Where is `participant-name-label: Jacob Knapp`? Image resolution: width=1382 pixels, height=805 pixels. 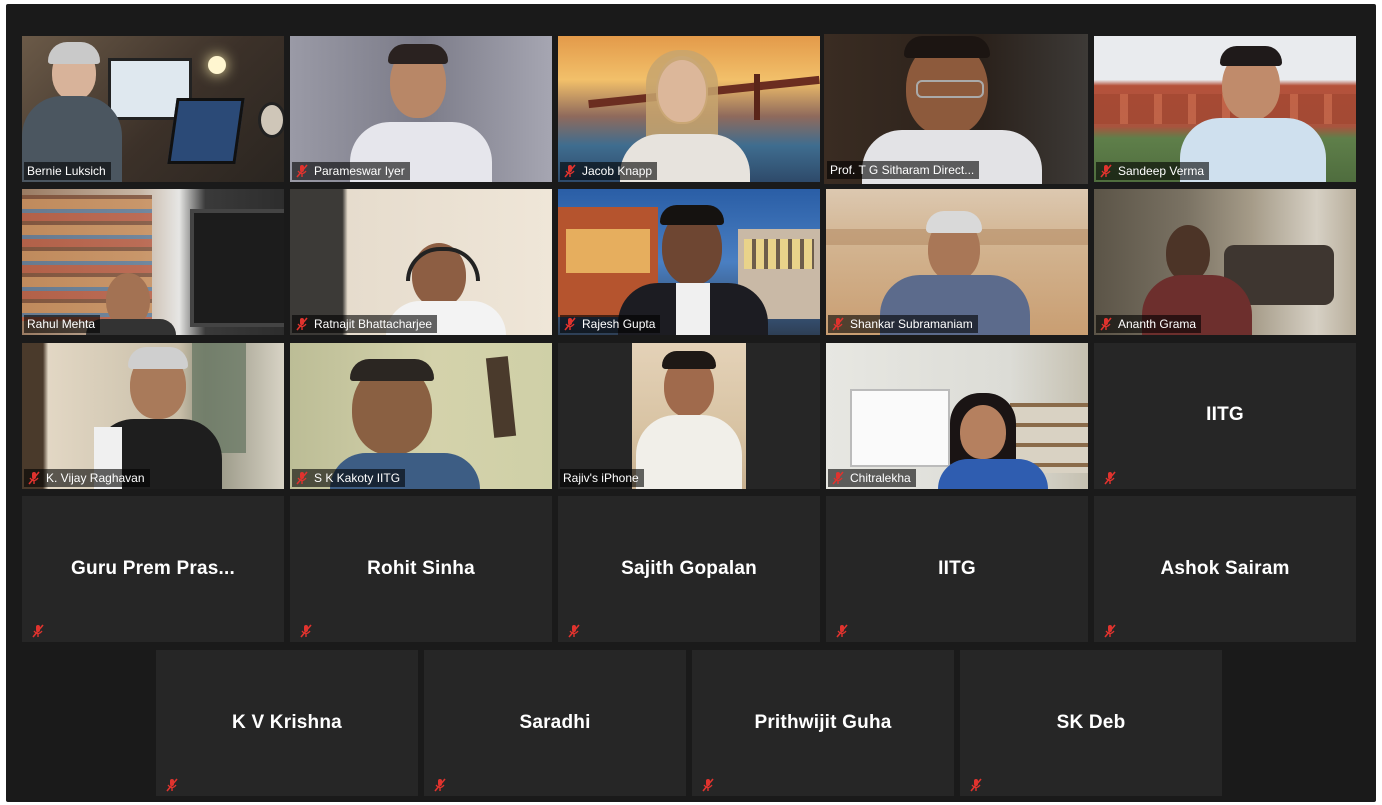 participant-name-label: Jacob Knapp is located at coordinates (609, 171).